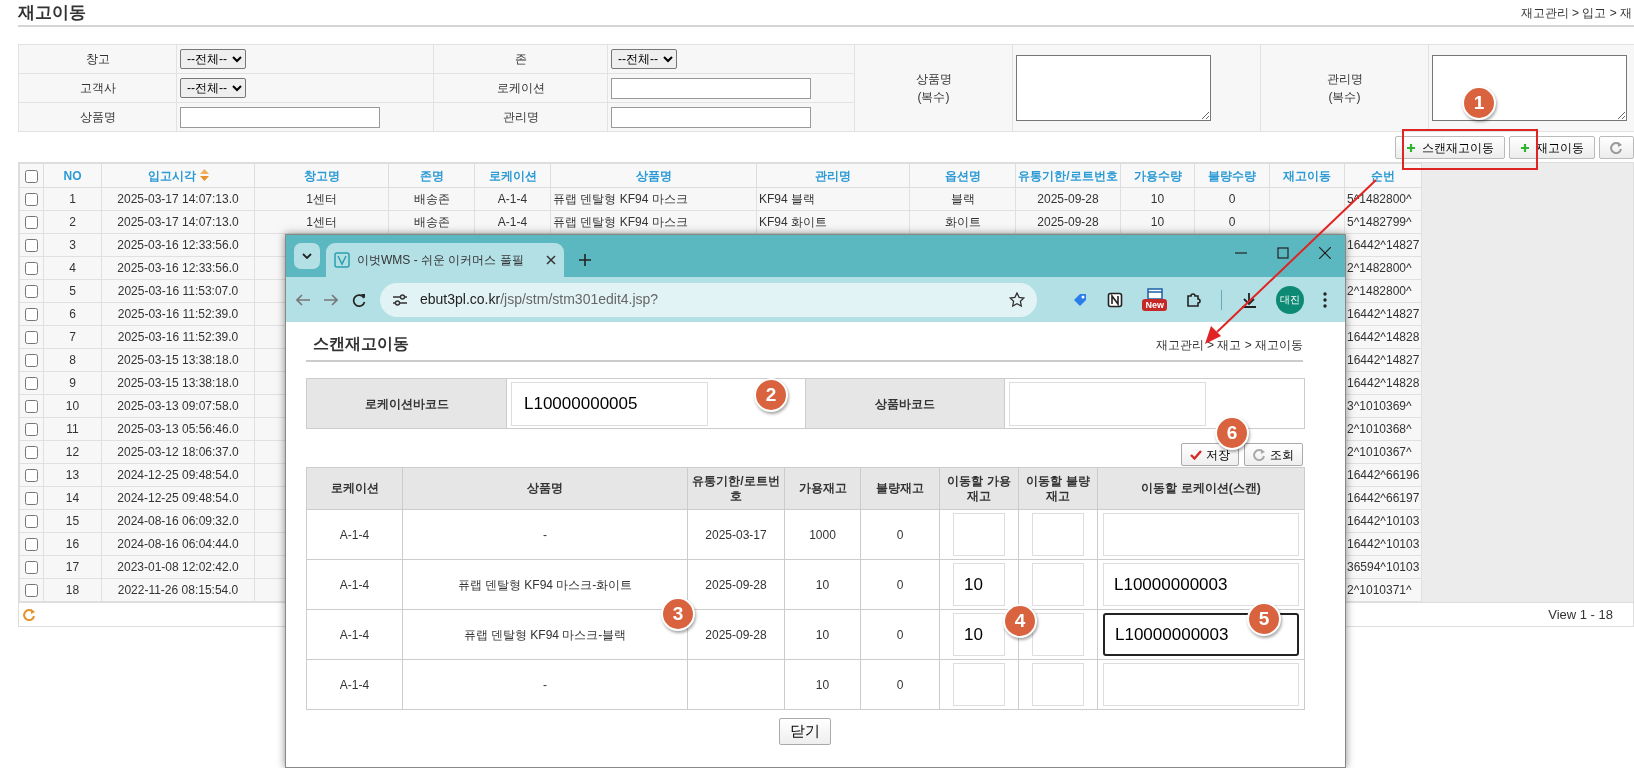 This screenshot has height=768, width=1634. What do you see at coordinates (1194, 299) in the screenshot?
I see `puzzle-icon` at bounding box center [1194, 299].